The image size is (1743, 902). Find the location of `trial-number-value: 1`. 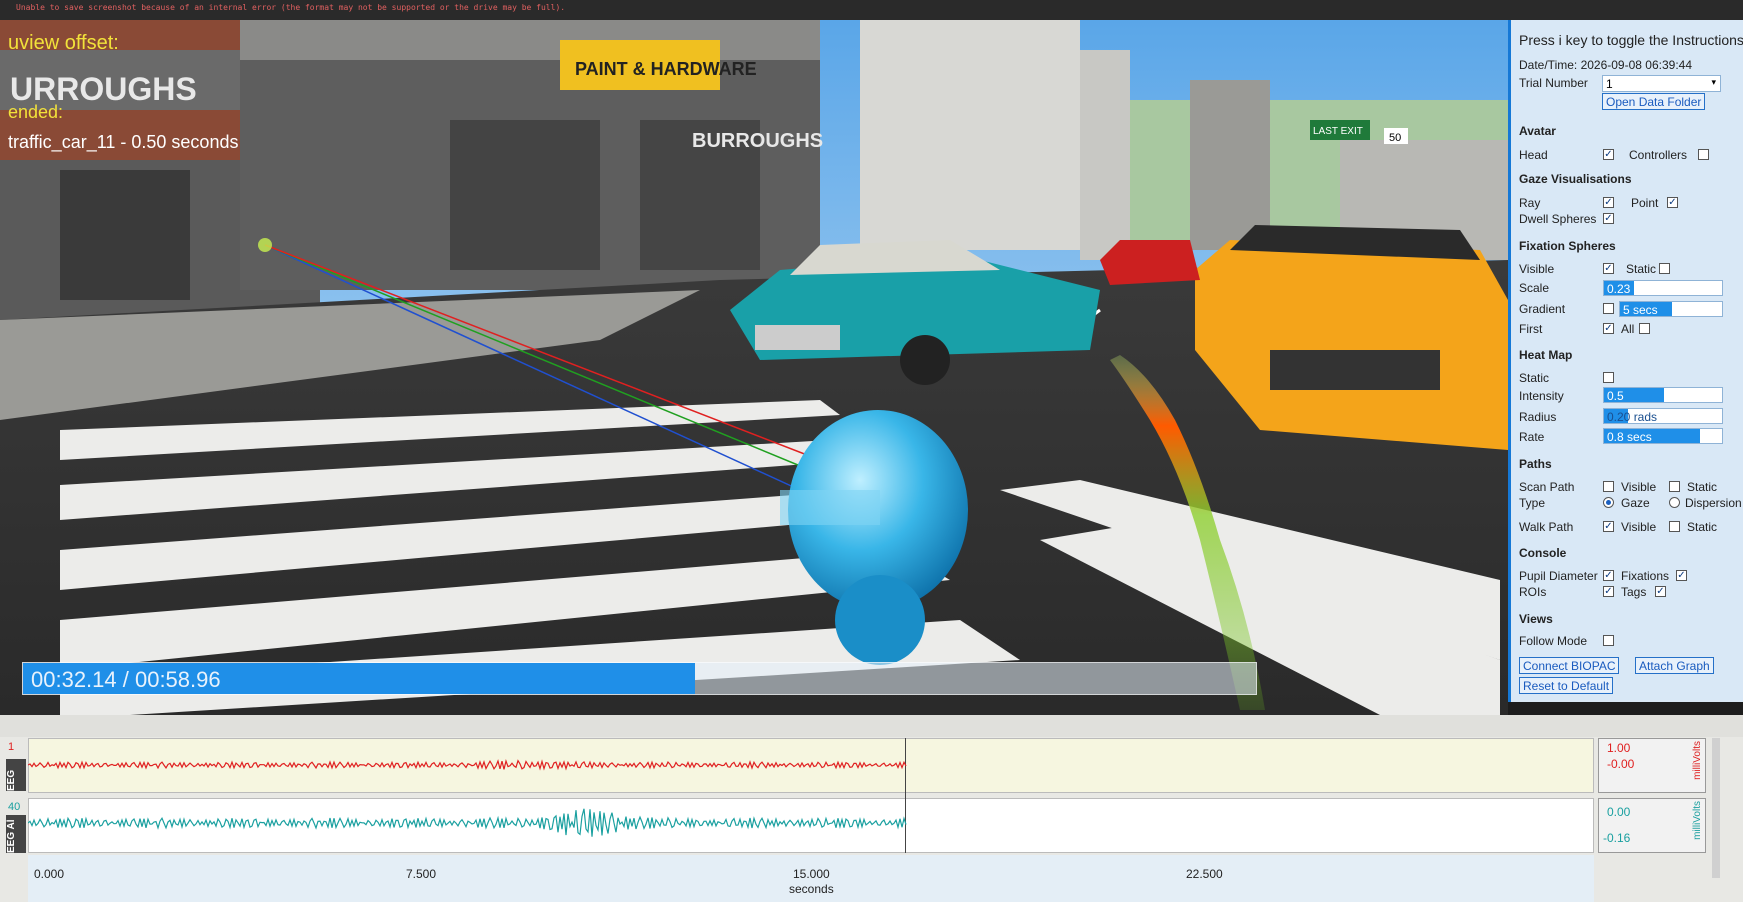

trial-number-value: 1 is located at coordinates (1609, 84).